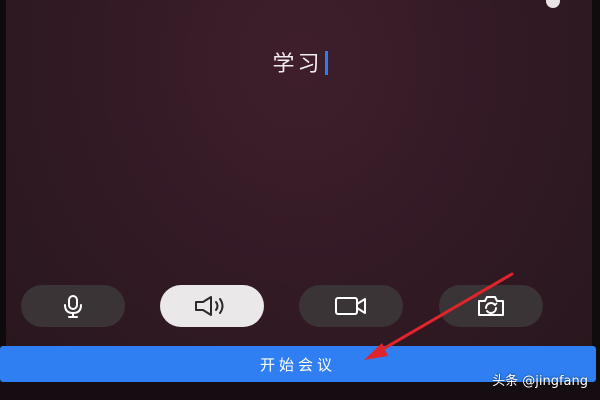 Image resolution: width=600 pixels, height=400 pixels. What do you see at coordinates (297, 364) in the screenshot?
I see `start-meeting-label: 开始会议` at bounding box center [297, 364].